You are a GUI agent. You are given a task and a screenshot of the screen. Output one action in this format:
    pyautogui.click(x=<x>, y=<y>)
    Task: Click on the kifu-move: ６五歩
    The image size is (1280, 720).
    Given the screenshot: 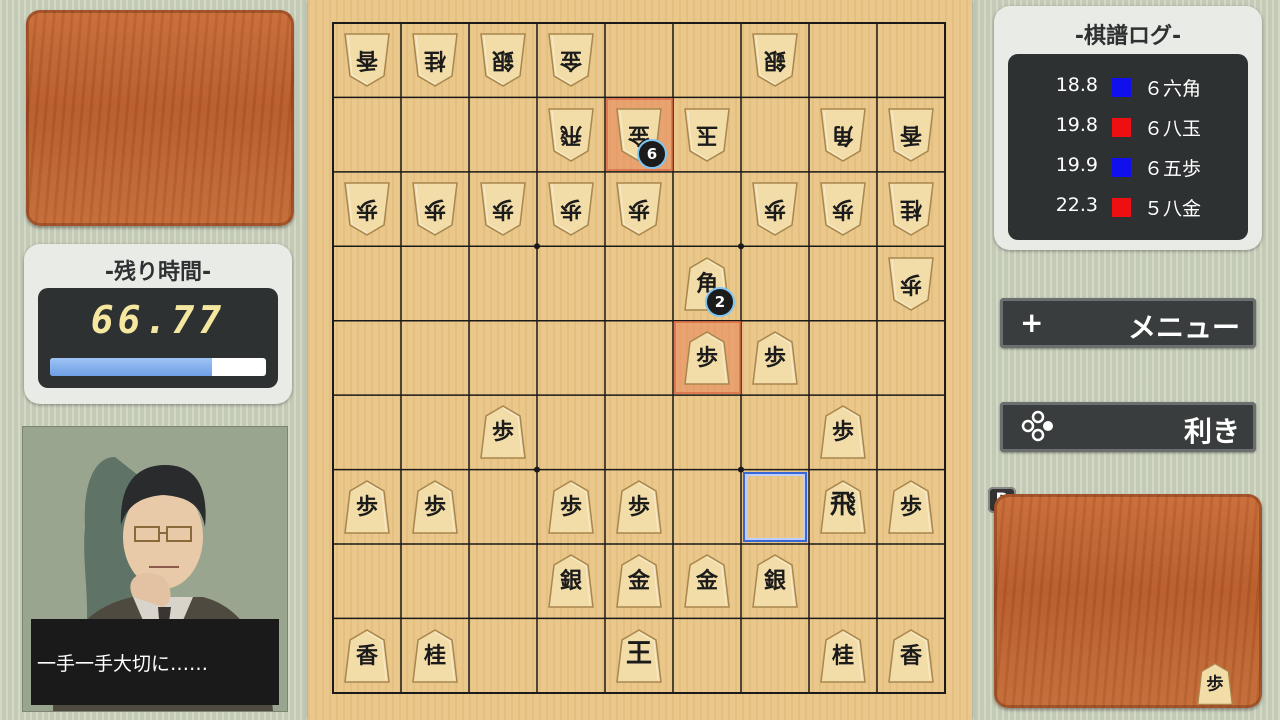 What is the action you would take?
    pyautogui.click(x=1173, y=169)
    